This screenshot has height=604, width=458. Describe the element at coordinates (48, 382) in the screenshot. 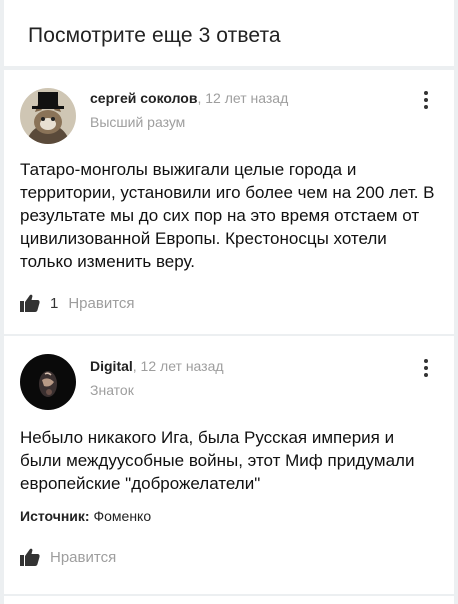

I see `dark-abstract-avatar-icon` at that location.